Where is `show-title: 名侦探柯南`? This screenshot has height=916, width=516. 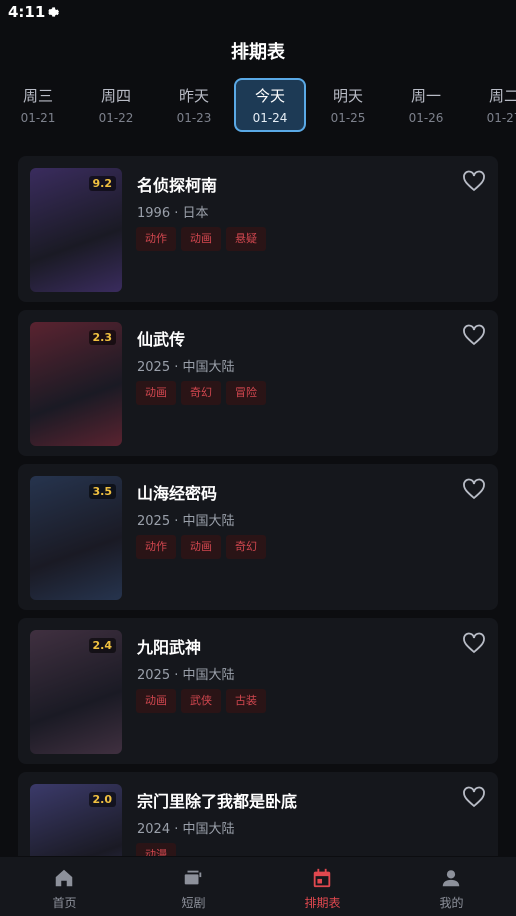 show-title: 名侦探柯南 is located at coordinates (177, 184).